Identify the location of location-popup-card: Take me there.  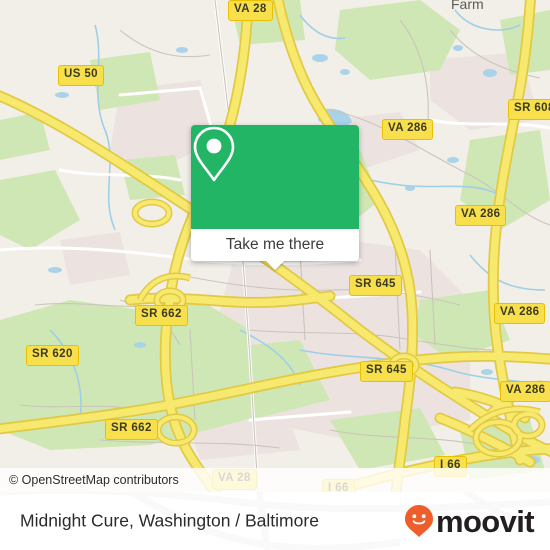
(275, 197).